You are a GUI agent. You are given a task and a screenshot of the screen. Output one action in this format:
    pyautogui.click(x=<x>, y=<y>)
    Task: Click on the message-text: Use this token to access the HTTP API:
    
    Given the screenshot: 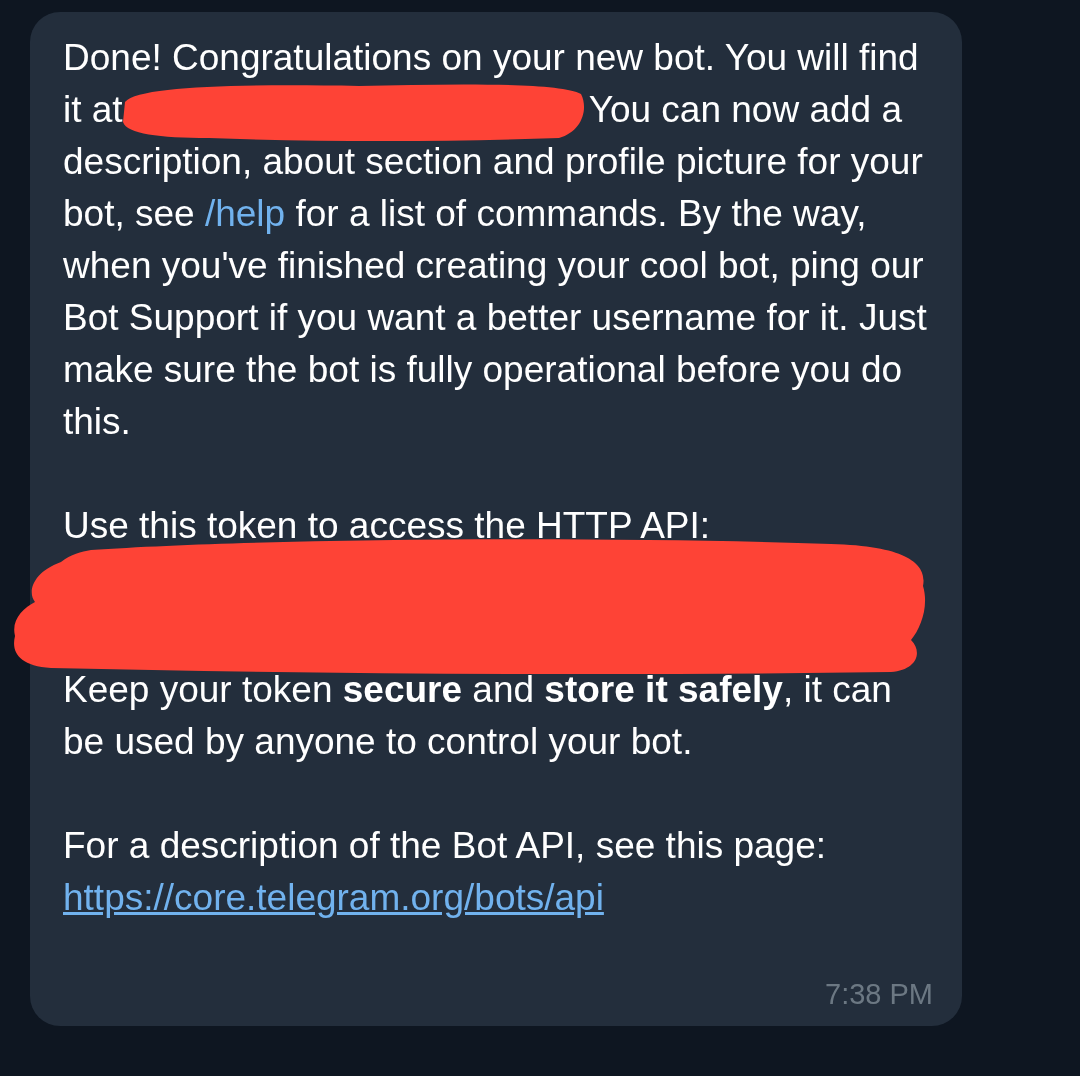 What is the action you would take?
    pyautogui.click(x=387, y=526)
    